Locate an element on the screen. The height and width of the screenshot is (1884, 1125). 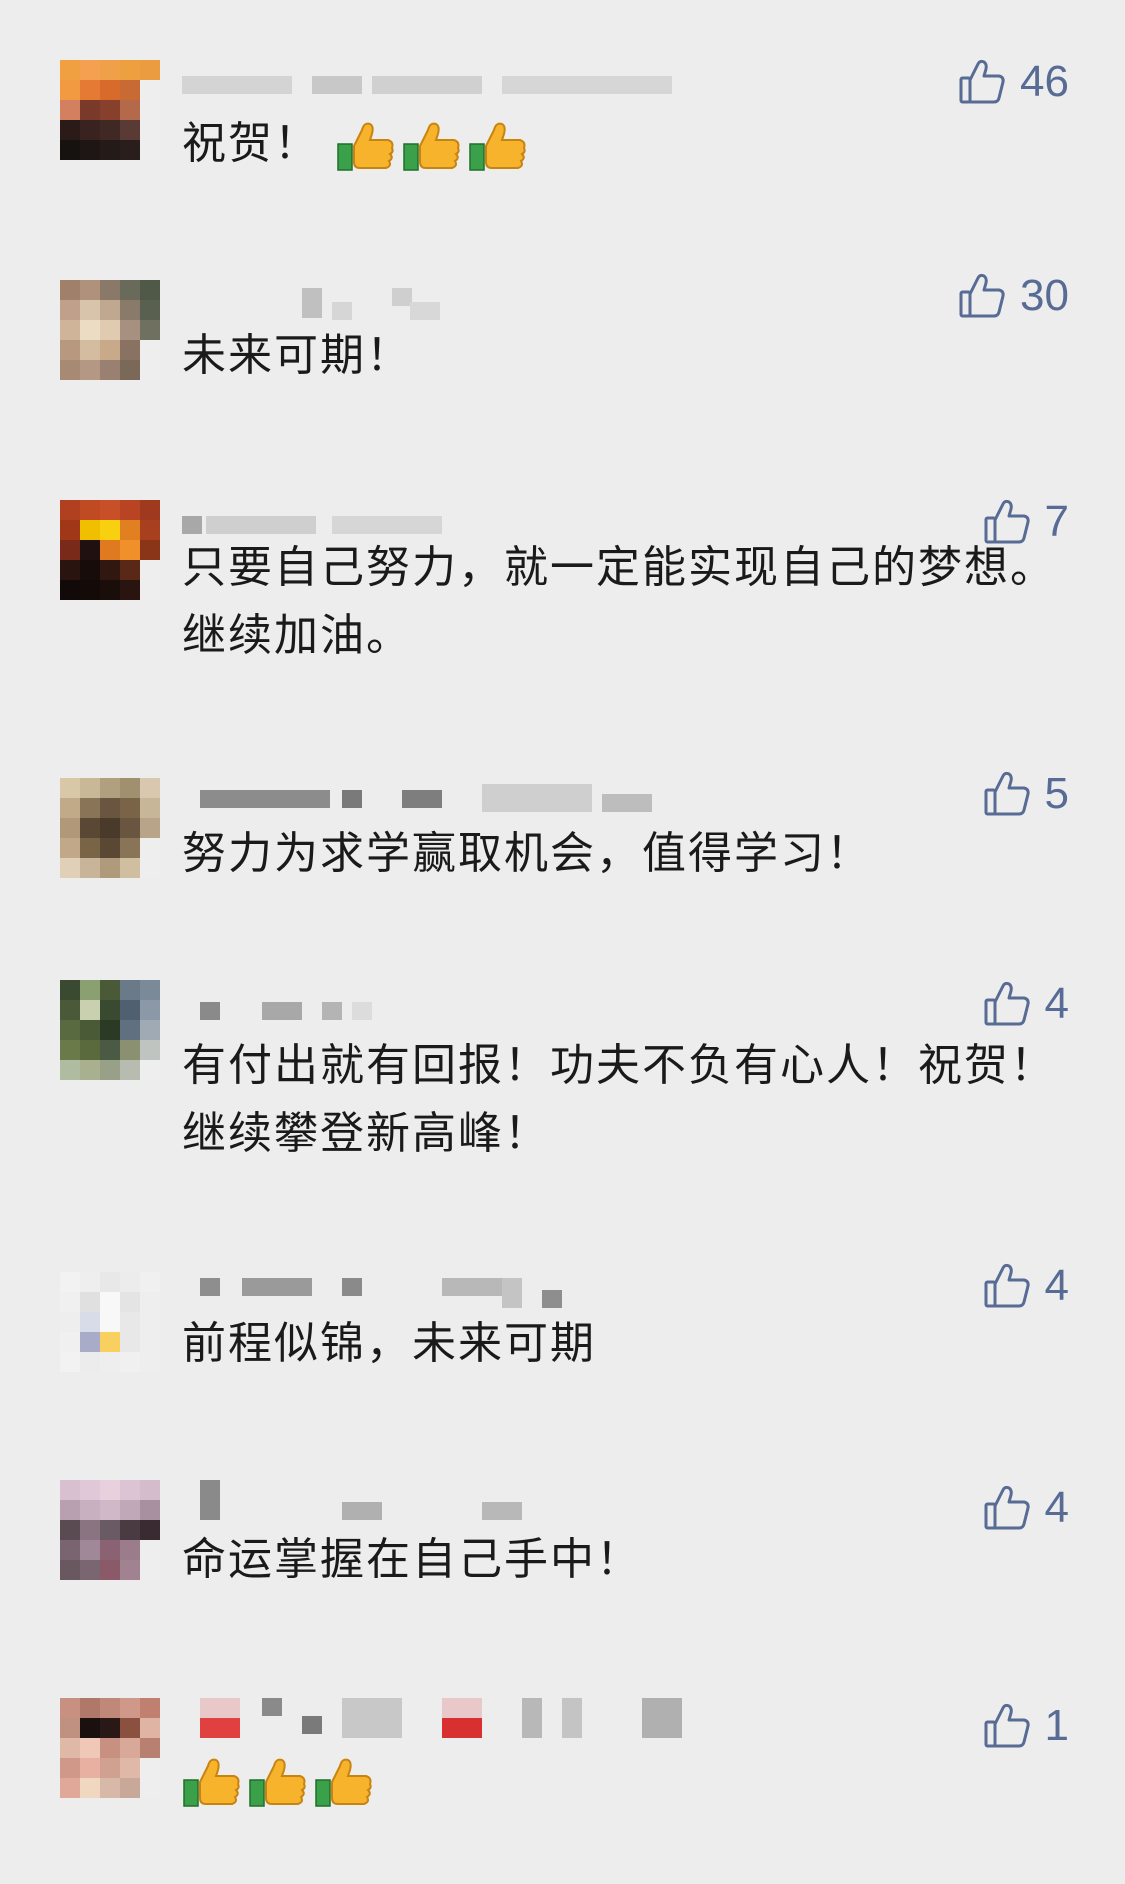
like-count: 1 is located at coordinates (1056, 1725).